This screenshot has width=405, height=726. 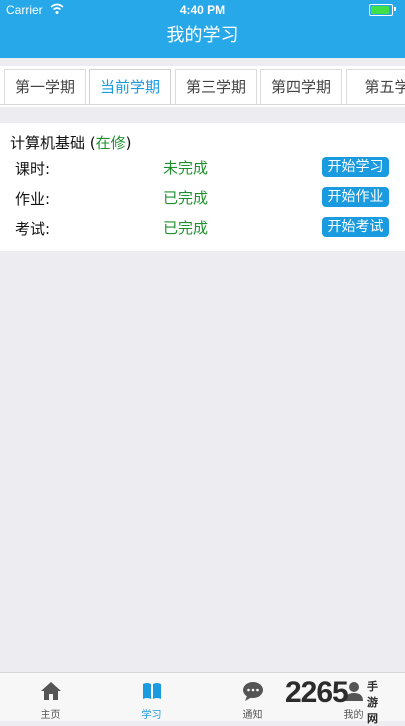 What do you see at coordinates (372, 703) in the screenshot?
I see `watermark-sub: 手游网` at bounding box center [372, 703].